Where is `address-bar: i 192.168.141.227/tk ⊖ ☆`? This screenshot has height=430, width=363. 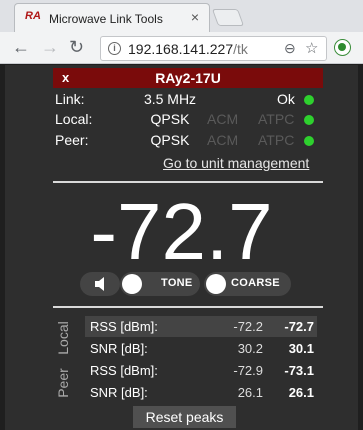 address-bar: i 192.168.141.227/tk ⊖ ☆ is located at coordinates (213, 48).